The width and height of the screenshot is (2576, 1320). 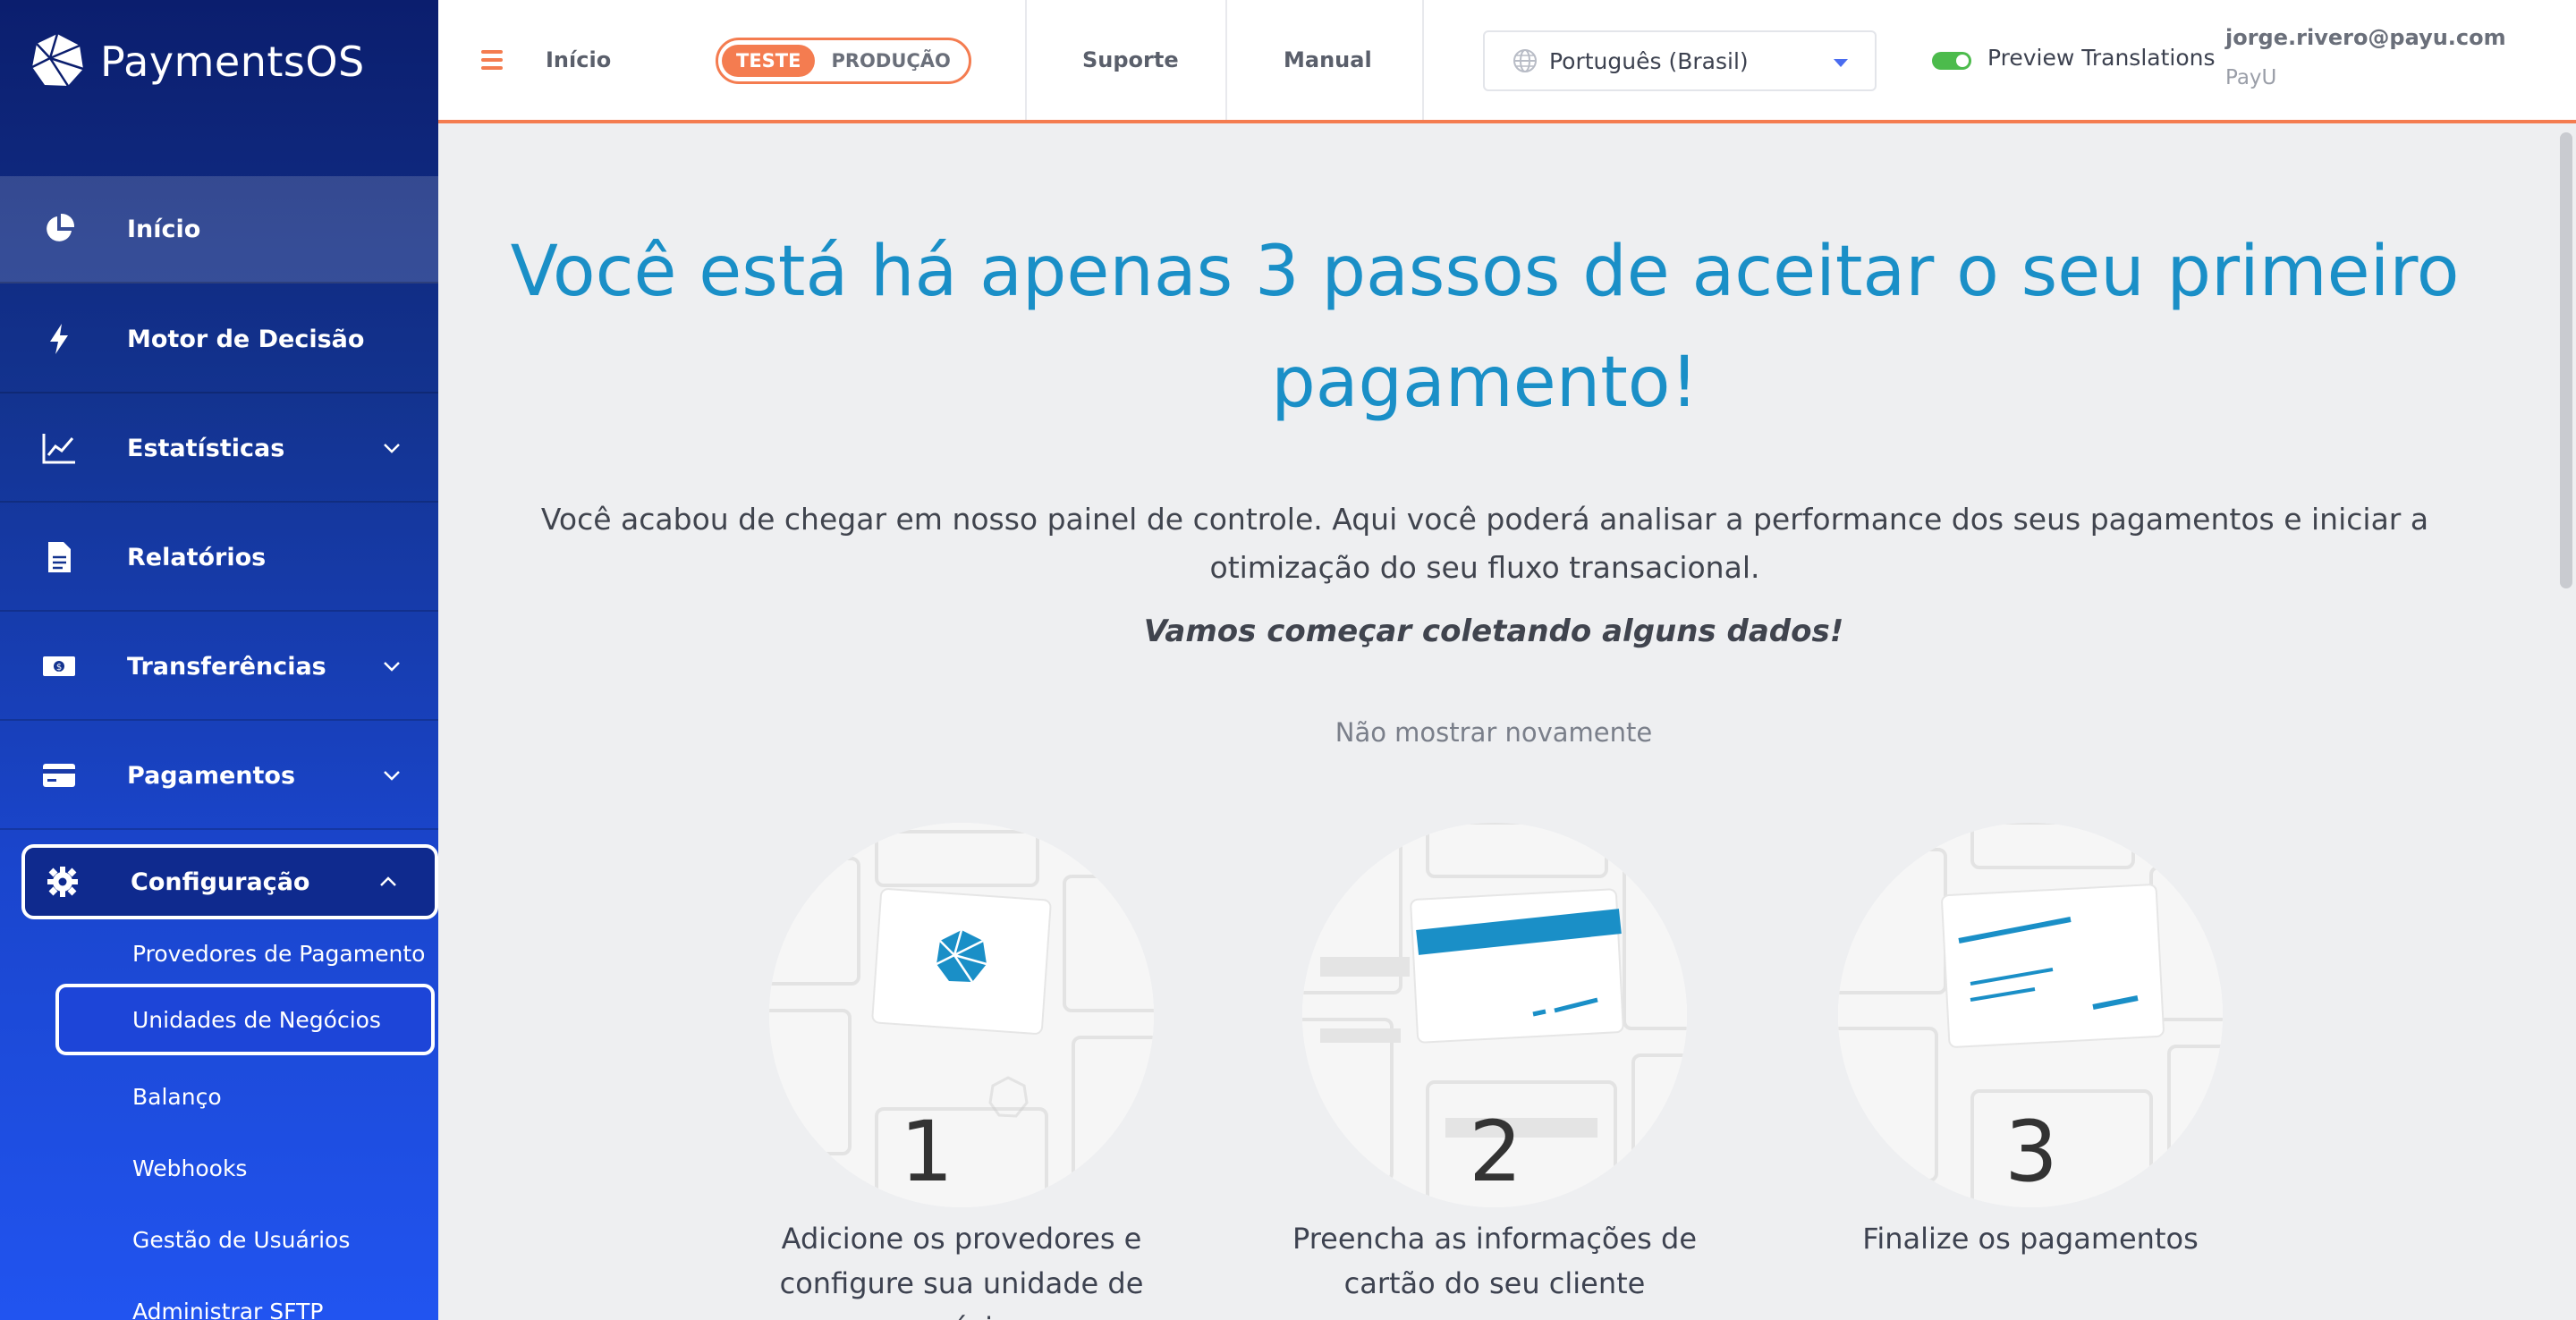 I want to click on step-number: 1, so click(x=926, y=1152).